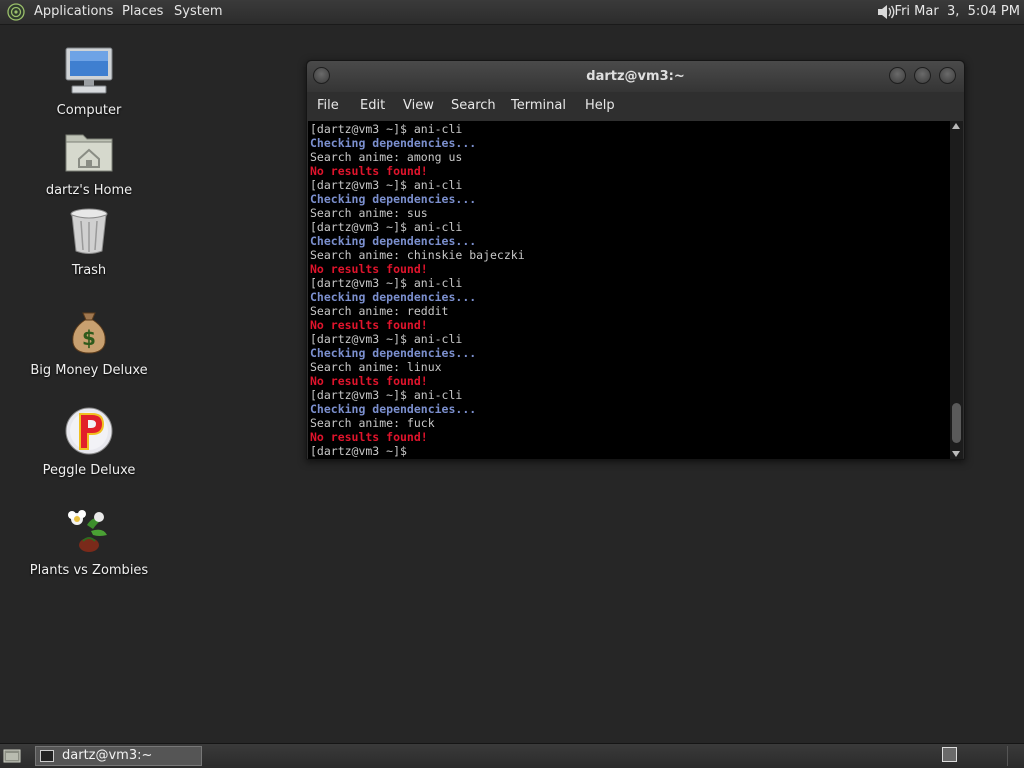  I want to click on desktop-icon-label: Computer, so click(89, 110).